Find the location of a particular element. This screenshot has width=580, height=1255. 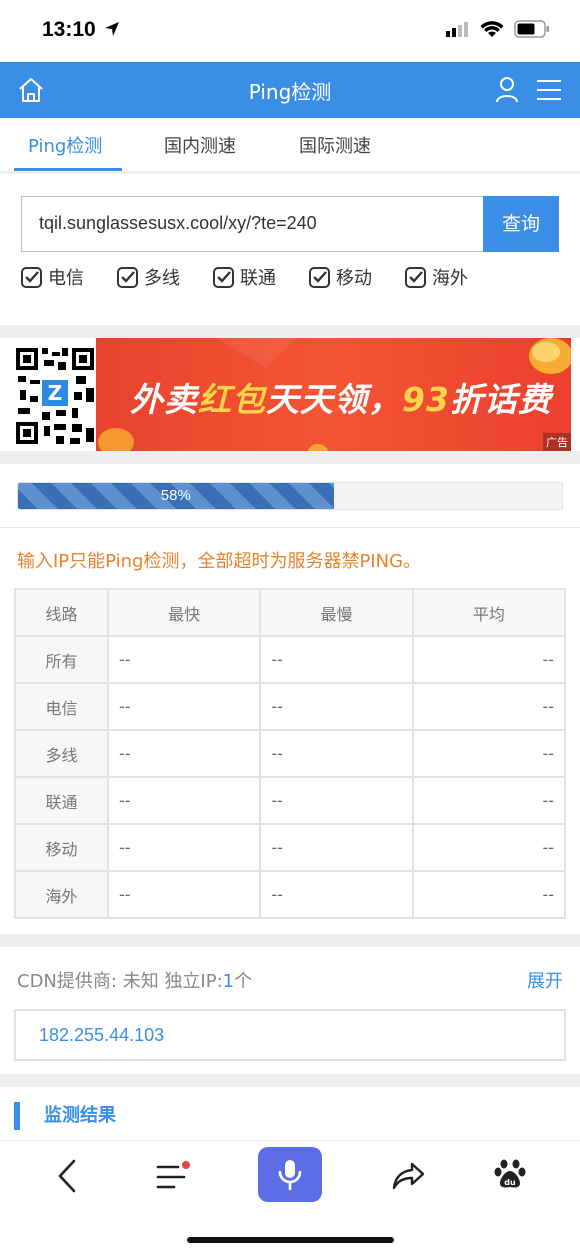

ad-text-1: 外卖 is located at coordinates (164, 399).